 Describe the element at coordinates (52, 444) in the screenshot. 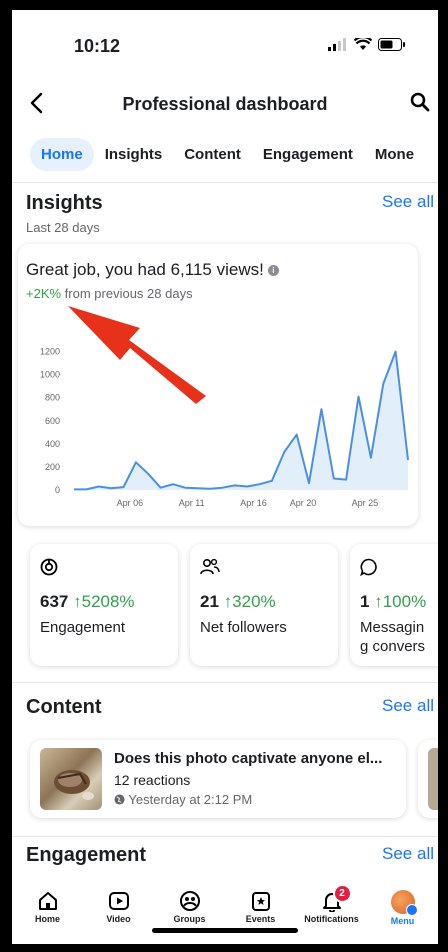

I see `y-tick-label: 400` at that location.